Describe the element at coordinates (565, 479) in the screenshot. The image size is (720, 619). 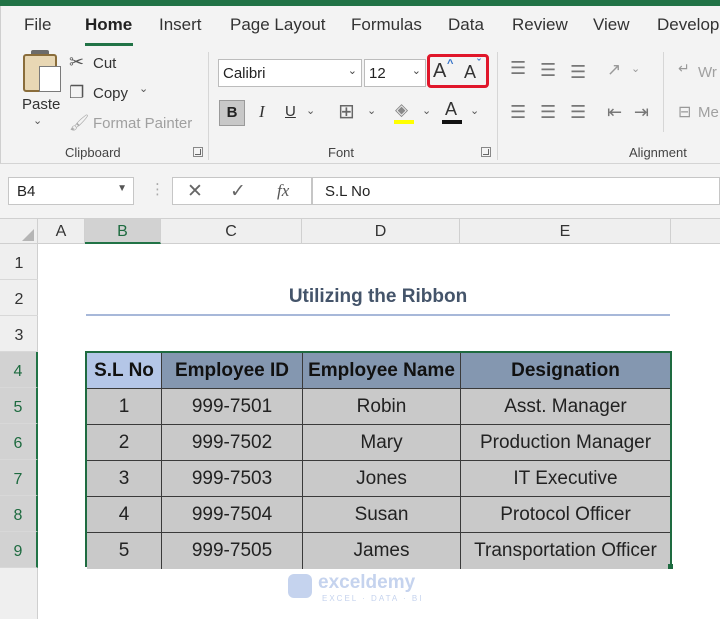
I see `table-cell: IT Executive` at that location.